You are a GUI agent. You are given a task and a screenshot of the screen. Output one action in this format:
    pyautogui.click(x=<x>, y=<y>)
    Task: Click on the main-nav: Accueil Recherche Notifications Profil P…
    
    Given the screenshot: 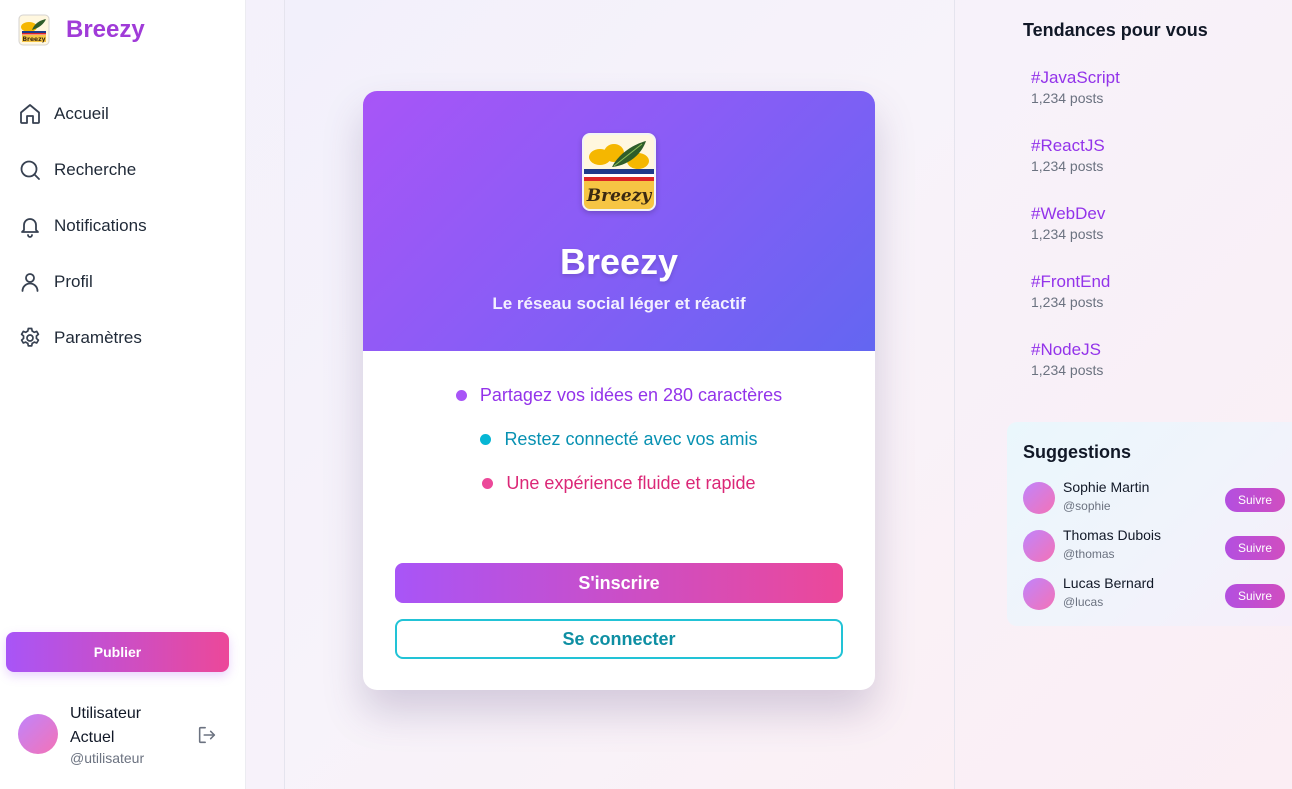 What is the action you would take?
    pyautogui.click(x=82, y=240)
    